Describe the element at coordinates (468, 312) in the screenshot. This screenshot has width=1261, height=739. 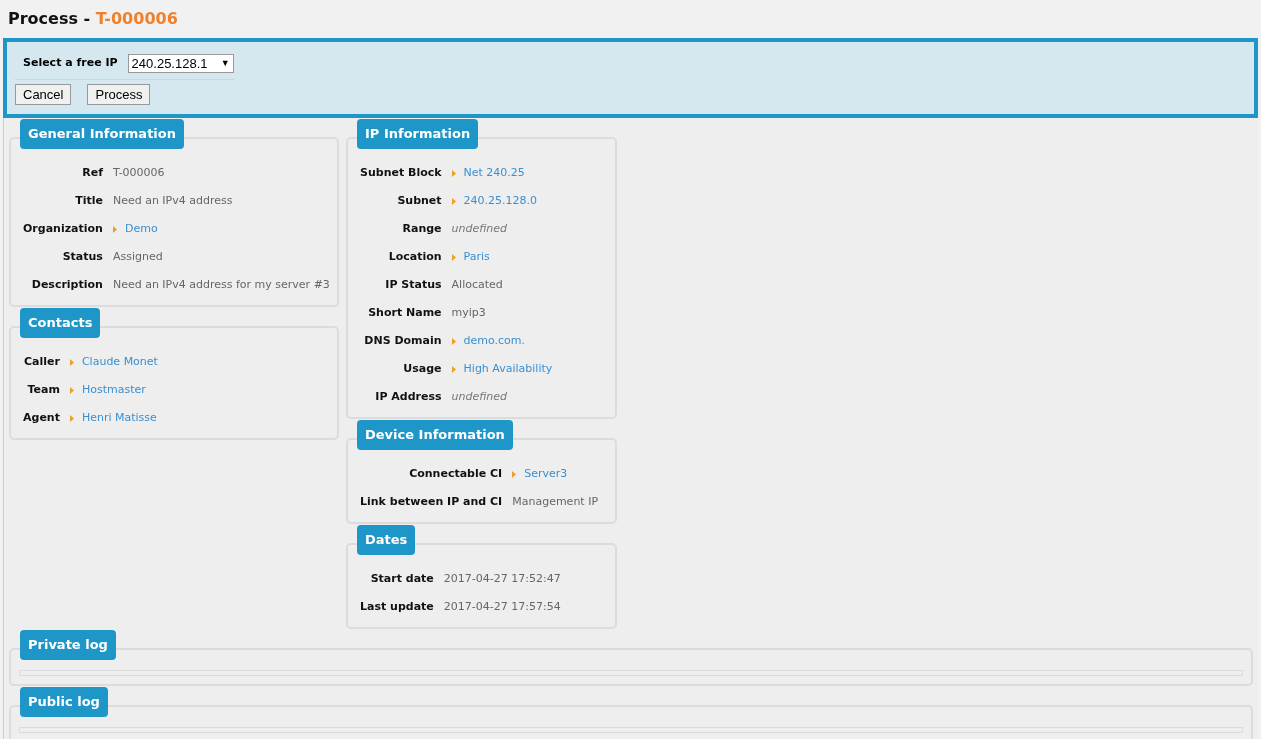
I see `field-value: myip3` at that location.